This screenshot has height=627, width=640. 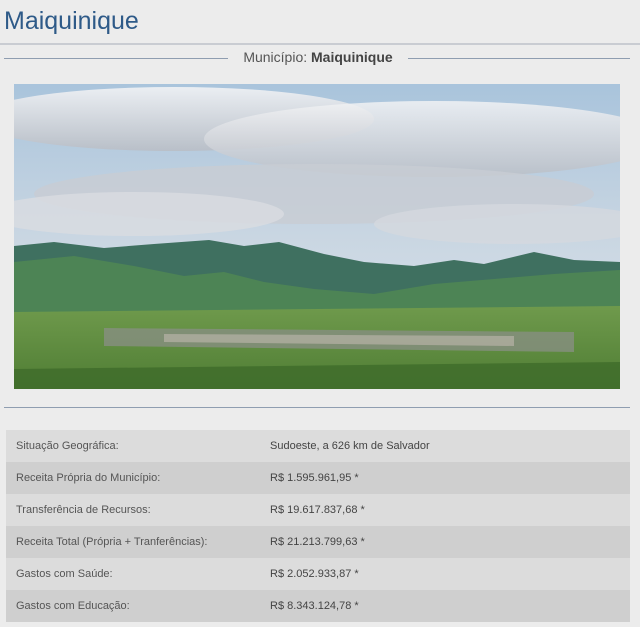 I want to click on municipality-heading: Município: Maiquinique, so click(x=320, y=58).